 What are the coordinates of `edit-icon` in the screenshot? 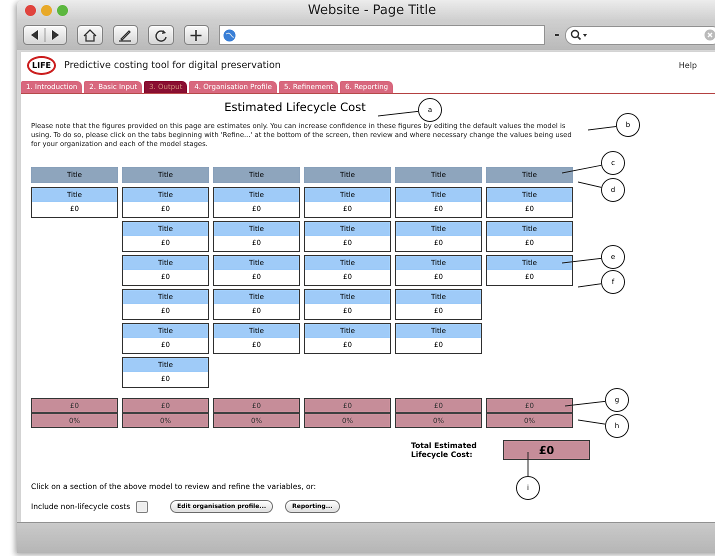 It's located at (125, 35).